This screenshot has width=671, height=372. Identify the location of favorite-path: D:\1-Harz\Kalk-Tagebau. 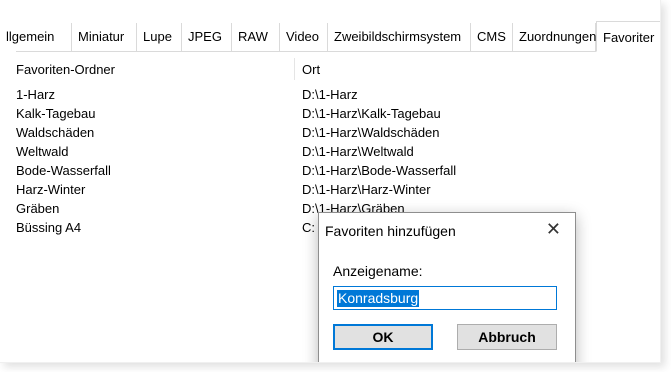
(371, 113).